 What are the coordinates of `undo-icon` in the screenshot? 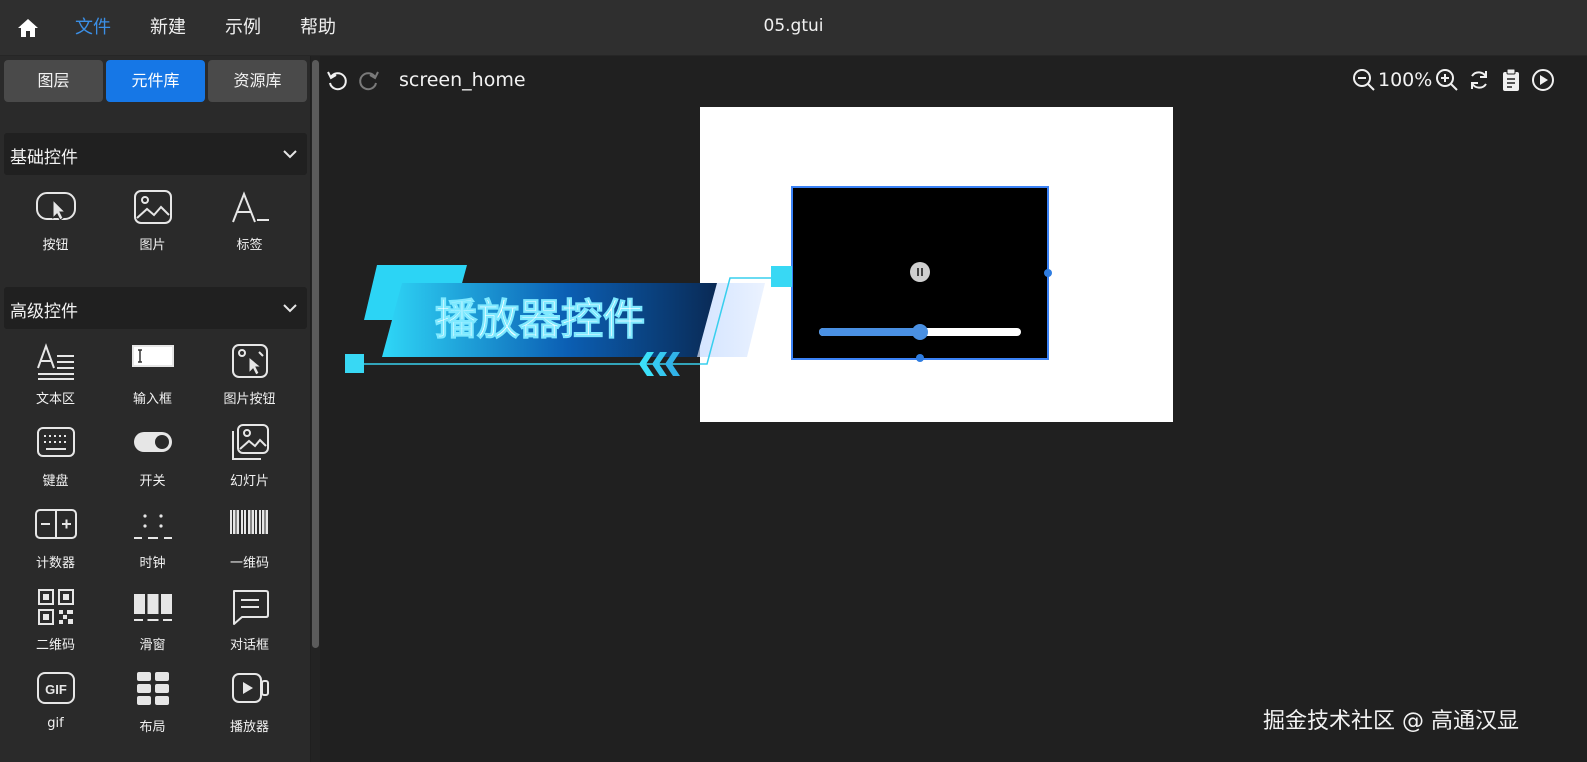 It's located at (337, 80).